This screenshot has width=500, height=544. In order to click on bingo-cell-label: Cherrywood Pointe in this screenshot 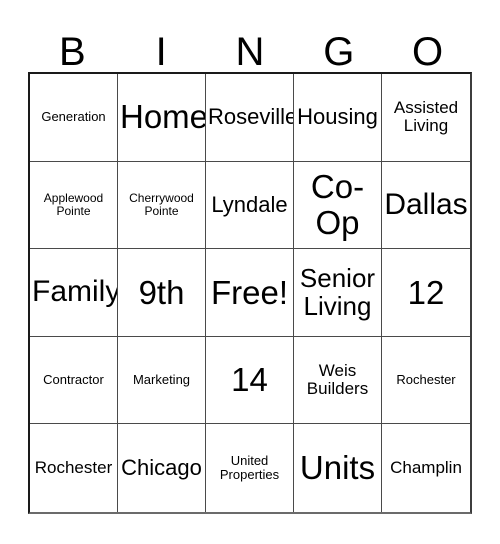, I will do `click(161, 204)`.